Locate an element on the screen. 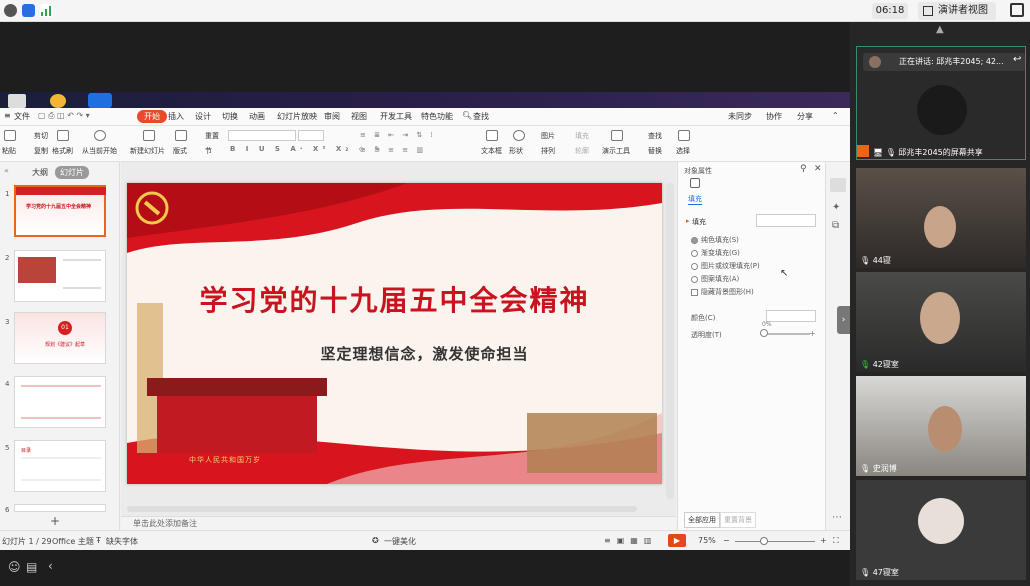 This screenshot has width=1030, height=586. qq-icon is located at coordinates (58, 101).